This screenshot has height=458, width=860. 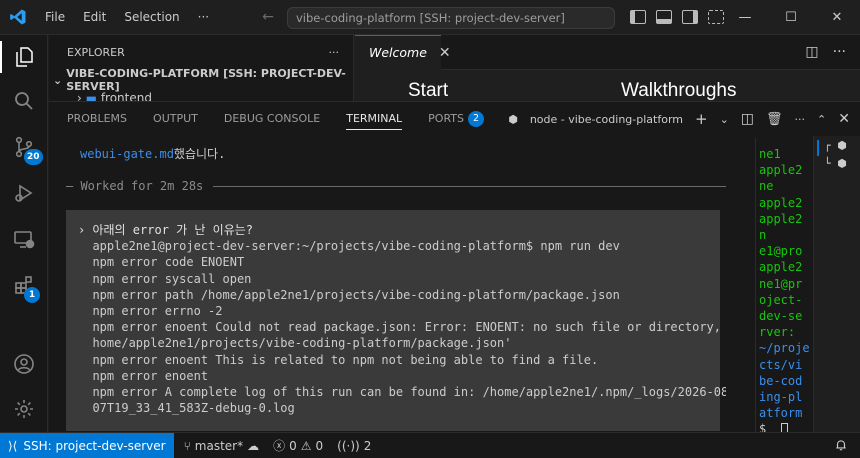 What do you see at coordinates (736, 284) in the screenshot?
I see `terminal-scrollbar` at bounding box center [736, 284].